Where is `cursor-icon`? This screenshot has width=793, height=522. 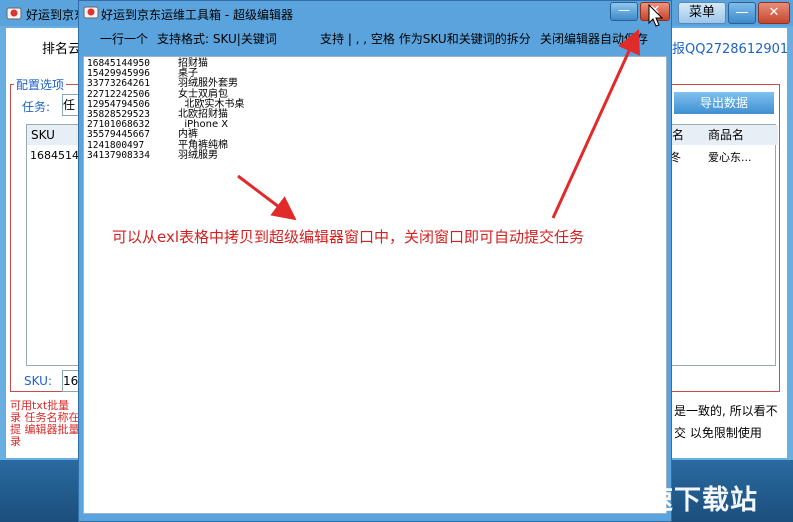
cursor-icon is located at coordinates (656, 15).